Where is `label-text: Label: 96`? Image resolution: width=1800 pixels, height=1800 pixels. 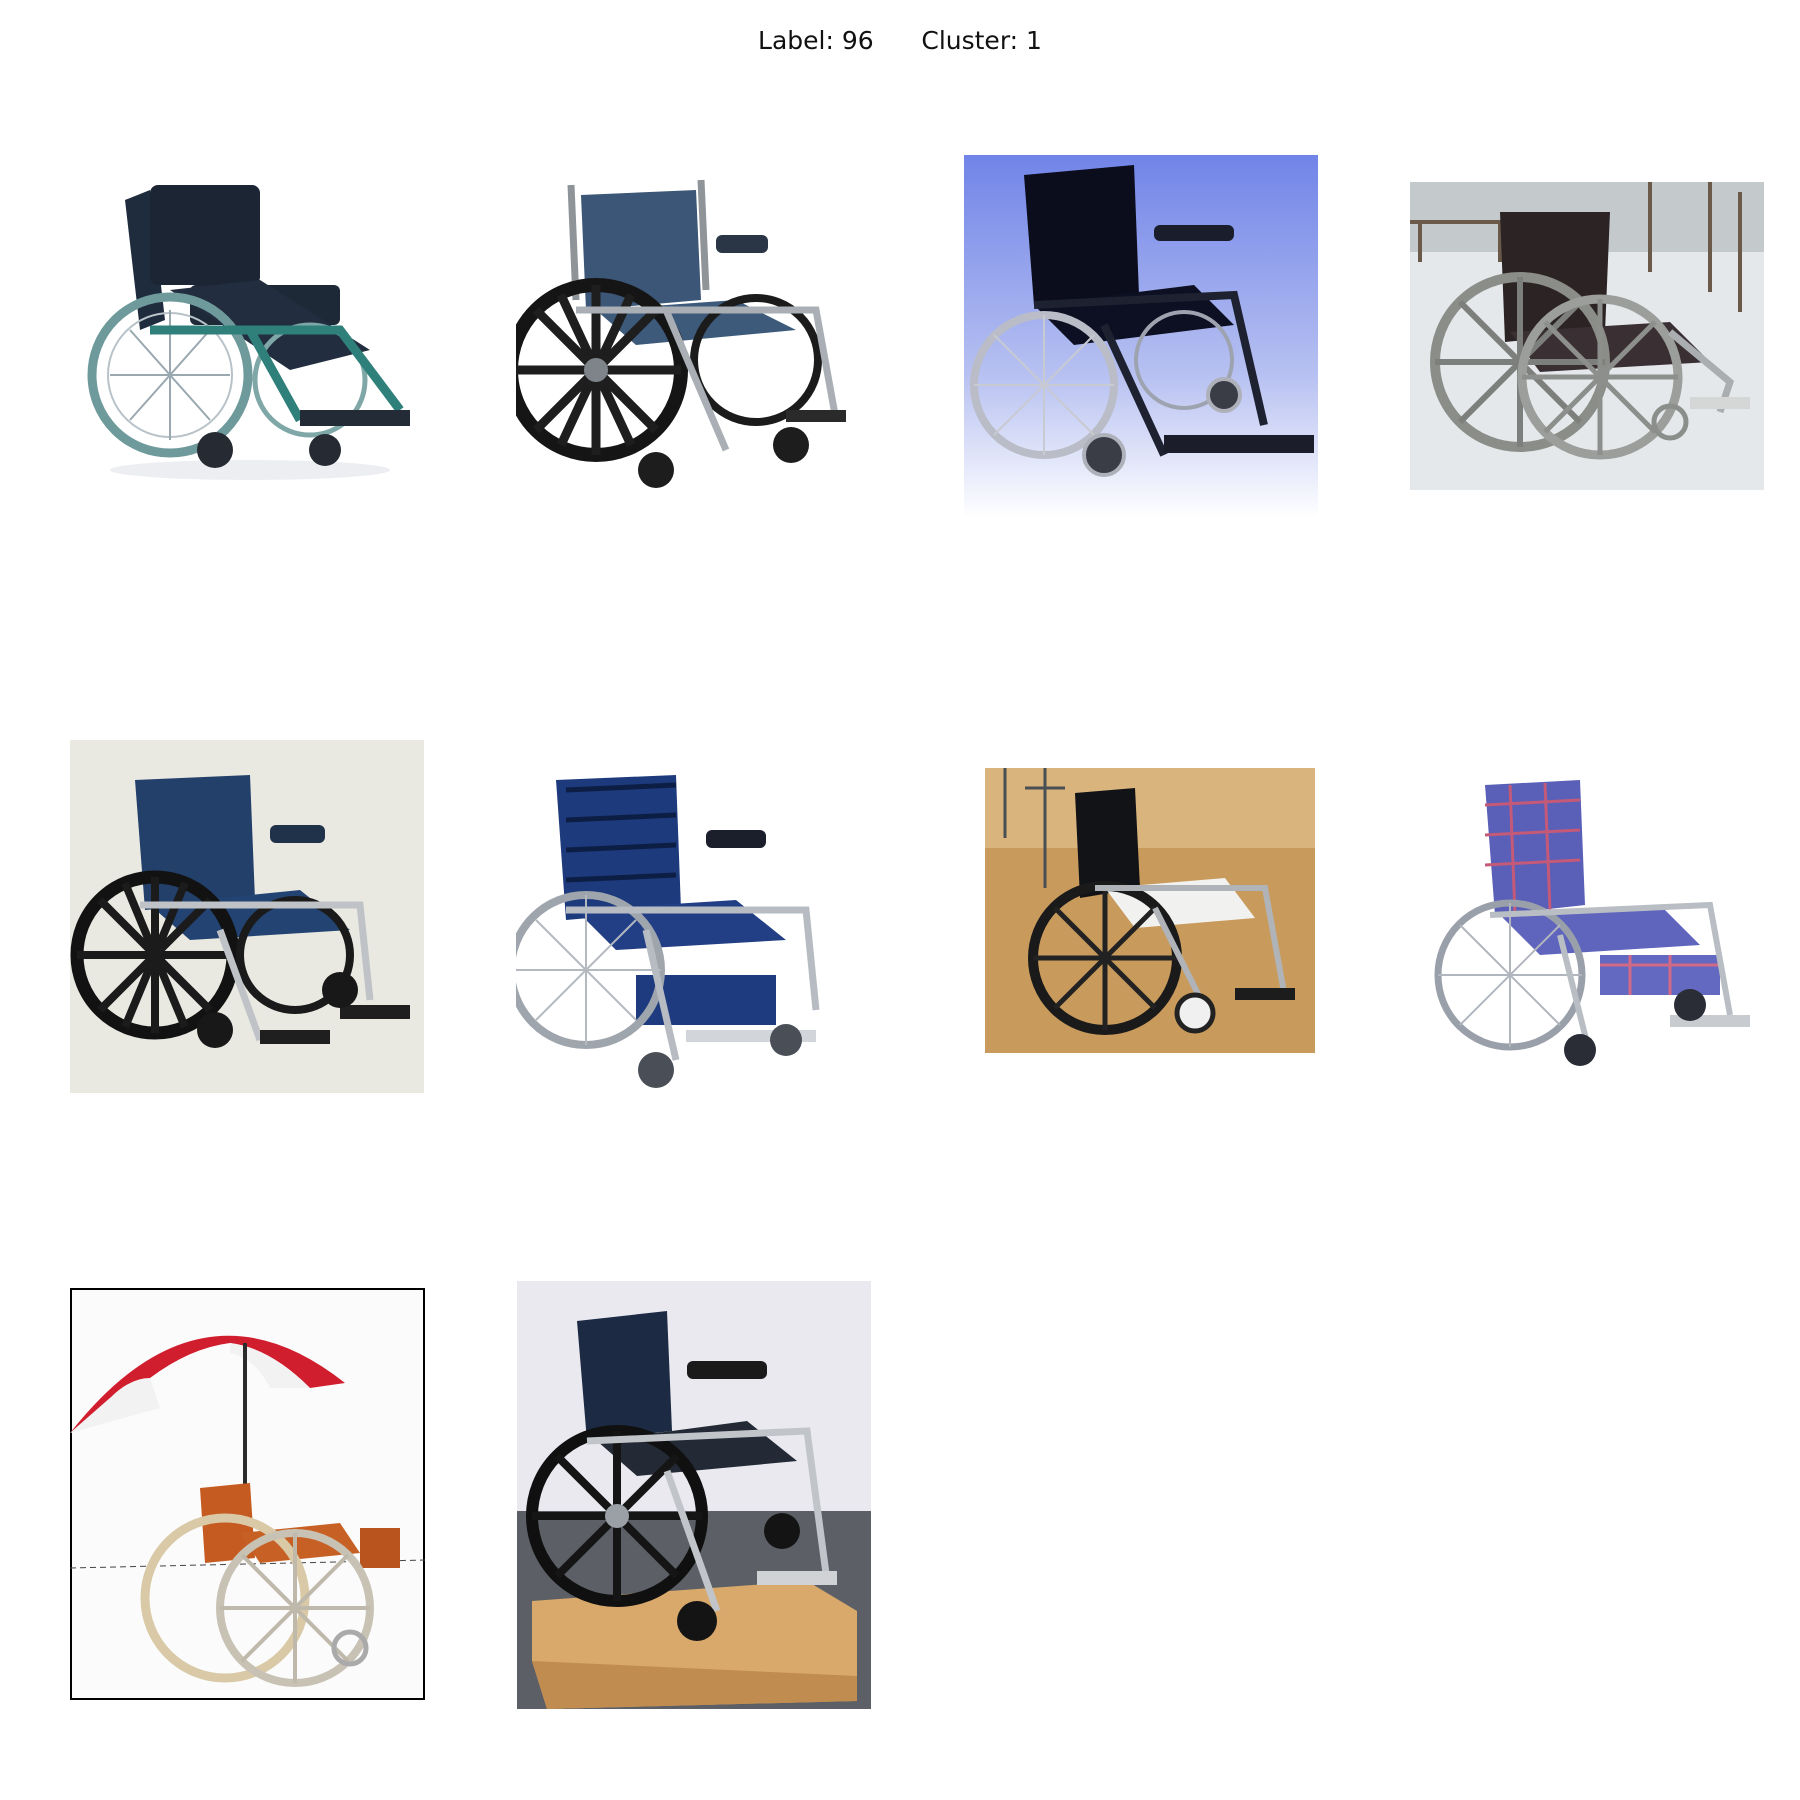 label-text: Label: 96 is located at coordinates (816, 40).